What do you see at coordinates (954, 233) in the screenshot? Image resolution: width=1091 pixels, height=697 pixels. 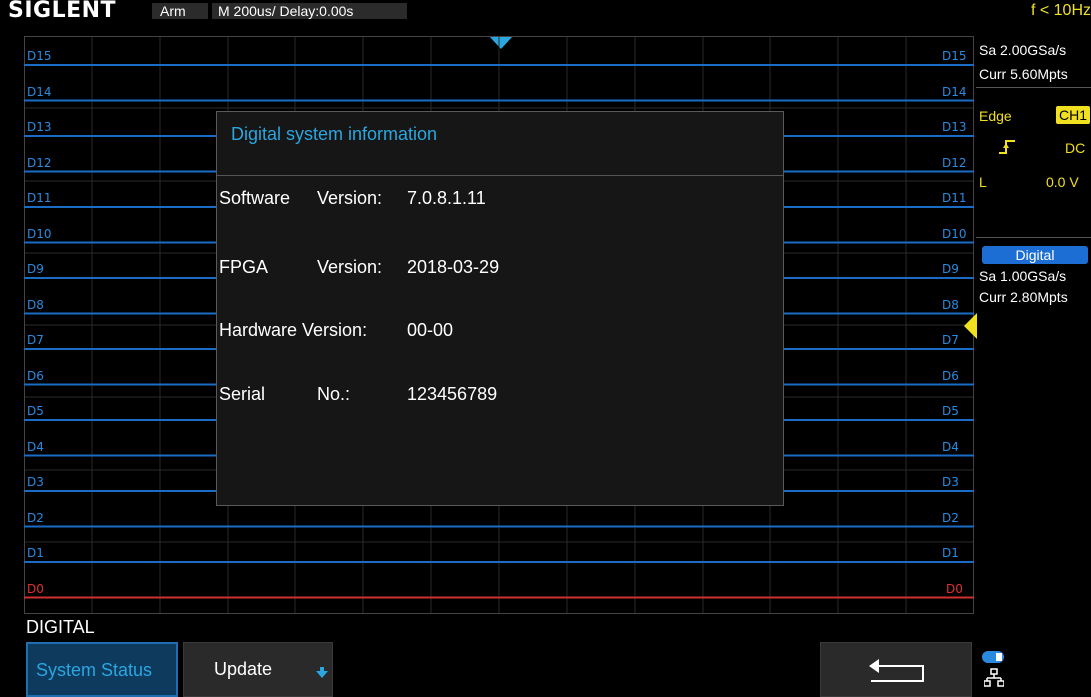 I see `channel-label-right: D10` at bounding box center [954, 233].